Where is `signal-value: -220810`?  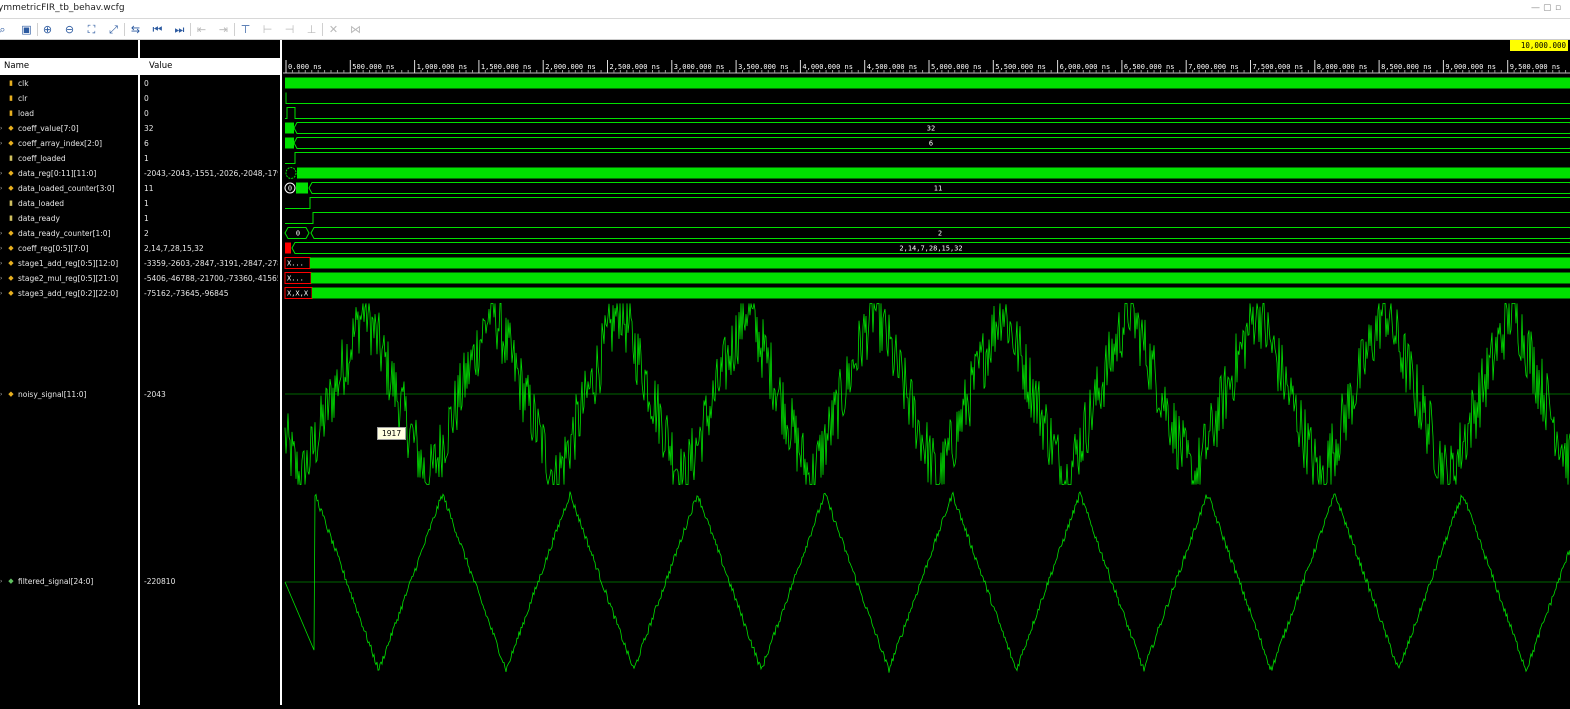 signal-value: -220810 is located at coordinates (160, 581).